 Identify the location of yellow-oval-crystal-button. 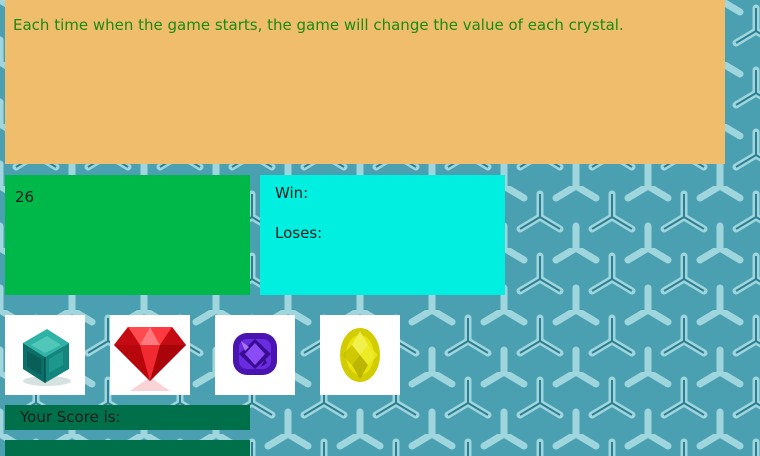
(360, 355).